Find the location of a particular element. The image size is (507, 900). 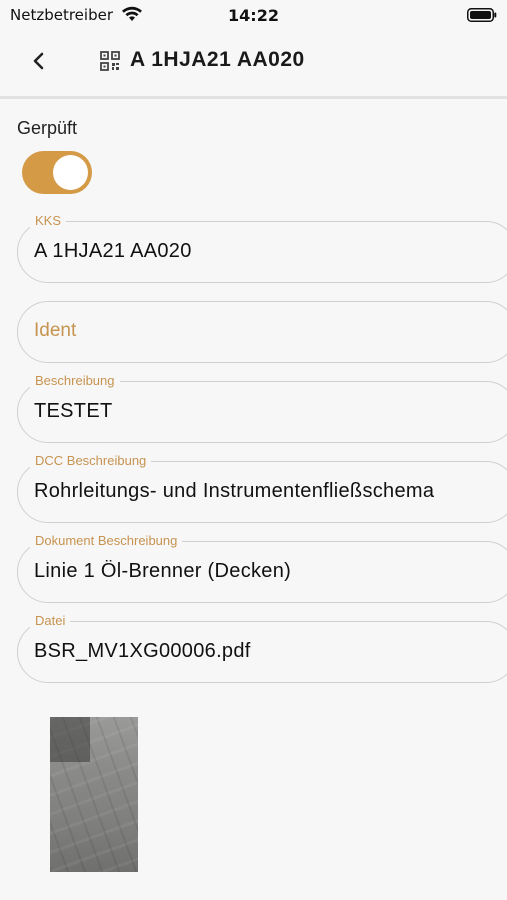

page-title: A 1HJA21 AA020 is located at coordinates (217, 59).